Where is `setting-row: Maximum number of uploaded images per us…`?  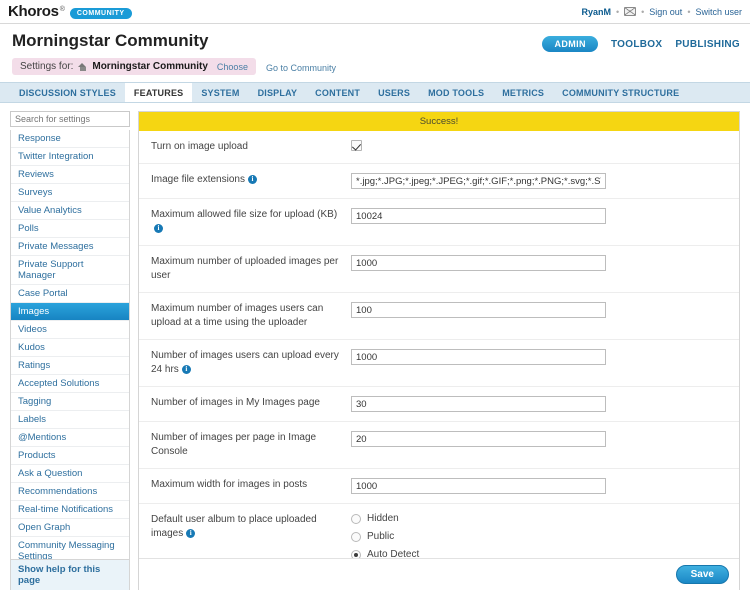 setting-row: Maximum number of uploaded images per us… is located at coordinates (439, 269).